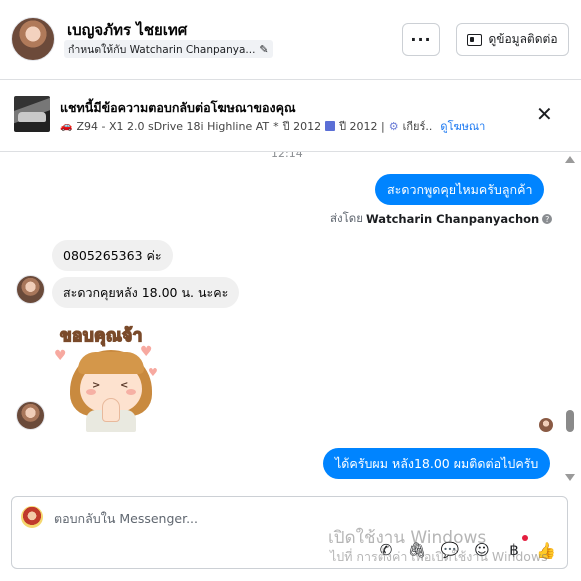 Image resolution: width=581 pixels, height=581 pixels. What do you see at coordinates (32, 114) in the screenshot?
I see `ad-thumbnail` at bounding box center [32, 114].